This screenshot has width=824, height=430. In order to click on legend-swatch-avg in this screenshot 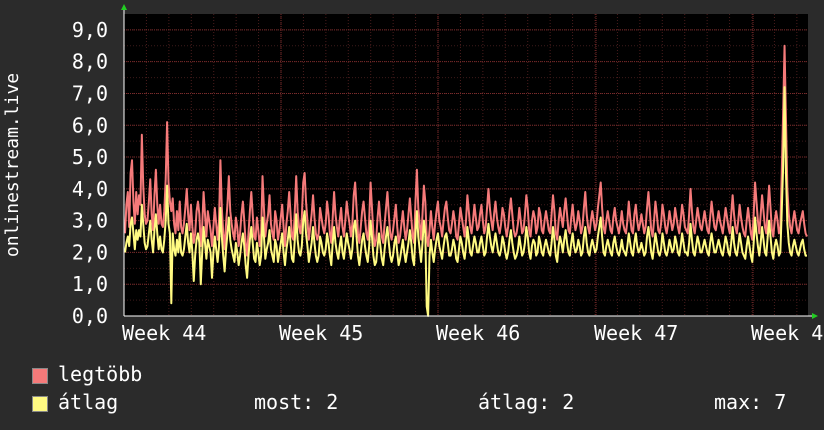, I will do `click(40, 404)`.